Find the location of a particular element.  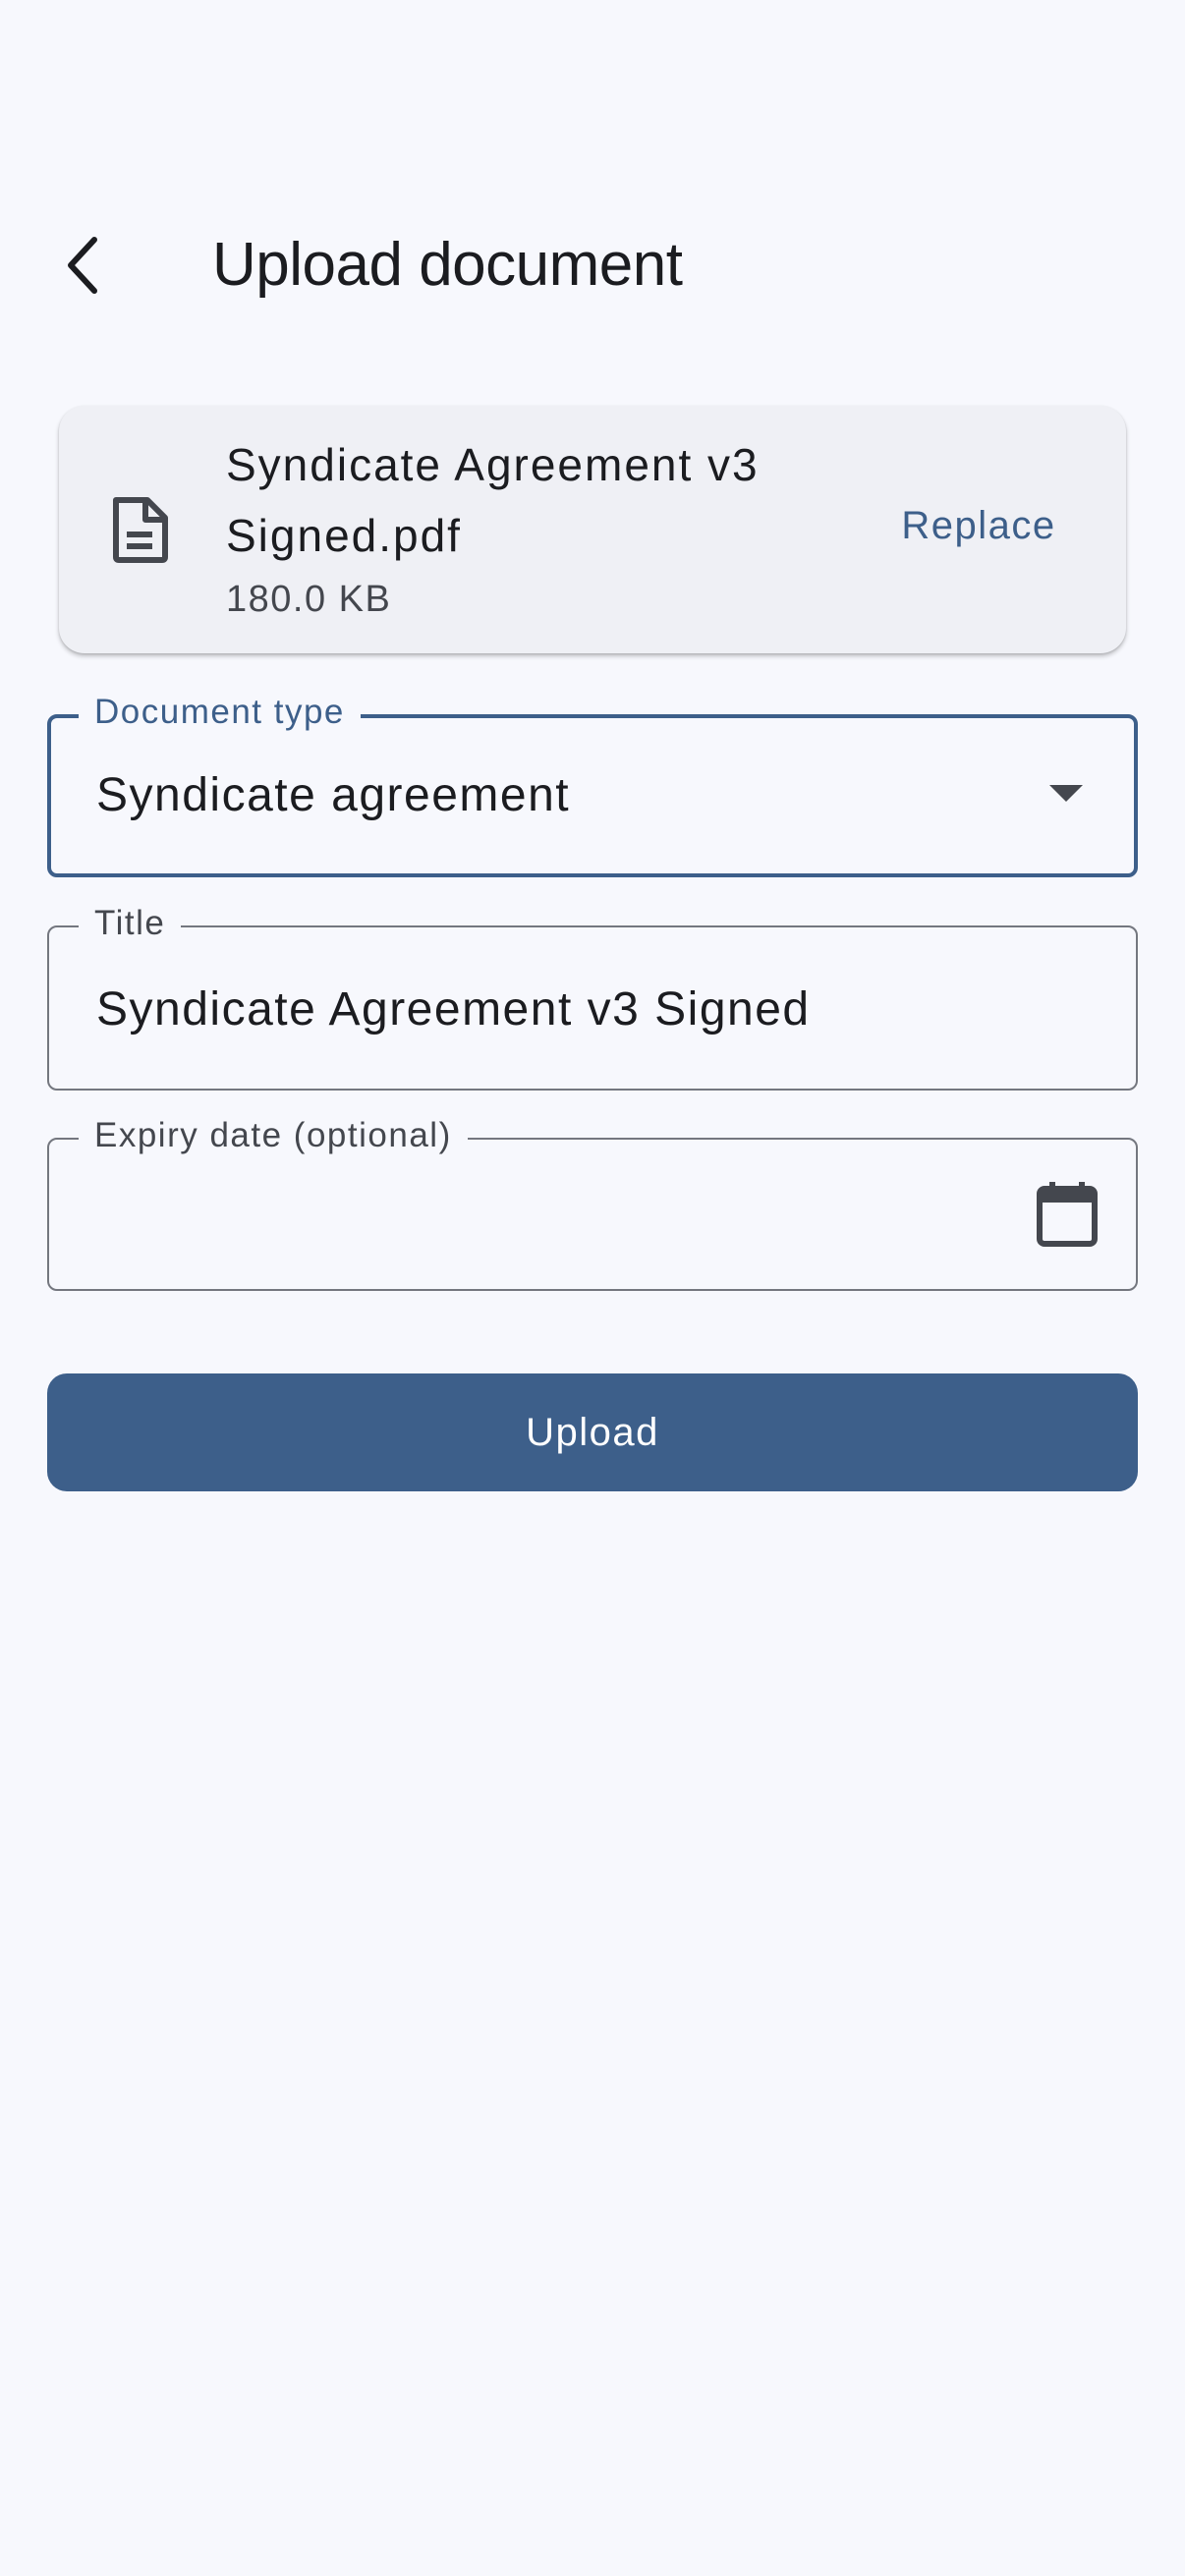

dropdown-arrow-icon is located at coordinates (1066, 793).